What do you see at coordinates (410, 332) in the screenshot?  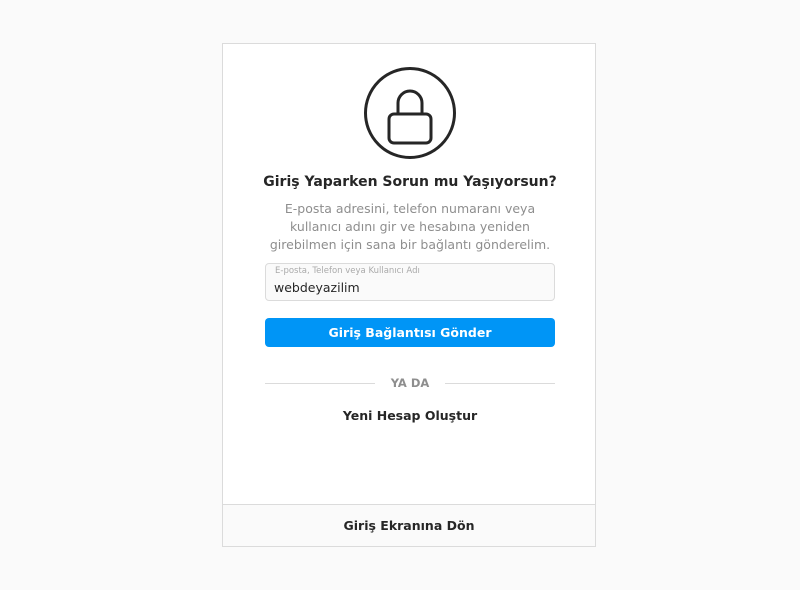 I see `send-login-link-button: Giriş Bağlantısı Gönder` at bounding box center [410, 332].